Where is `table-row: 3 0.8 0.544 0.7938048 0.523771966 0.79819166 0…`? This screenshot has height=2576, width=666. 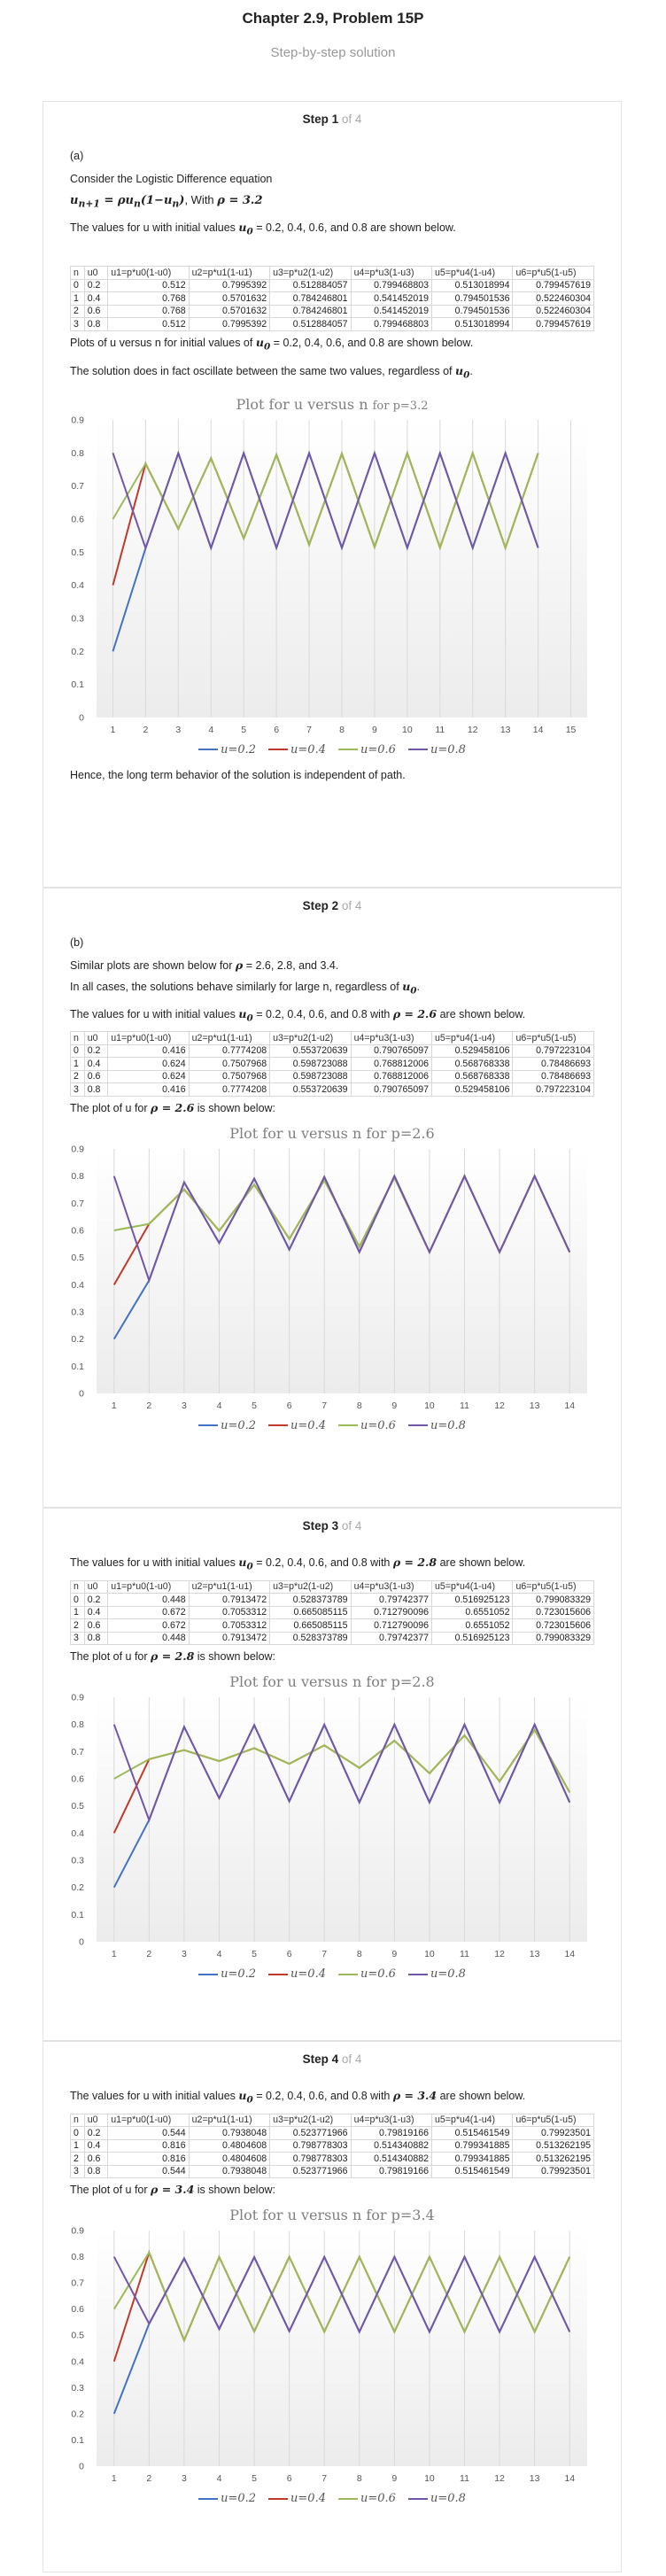 table-row: 3 0.8 0.544 0.7938048 0.523771966 0.79819166 0… is located at coordinates (332, 2171).